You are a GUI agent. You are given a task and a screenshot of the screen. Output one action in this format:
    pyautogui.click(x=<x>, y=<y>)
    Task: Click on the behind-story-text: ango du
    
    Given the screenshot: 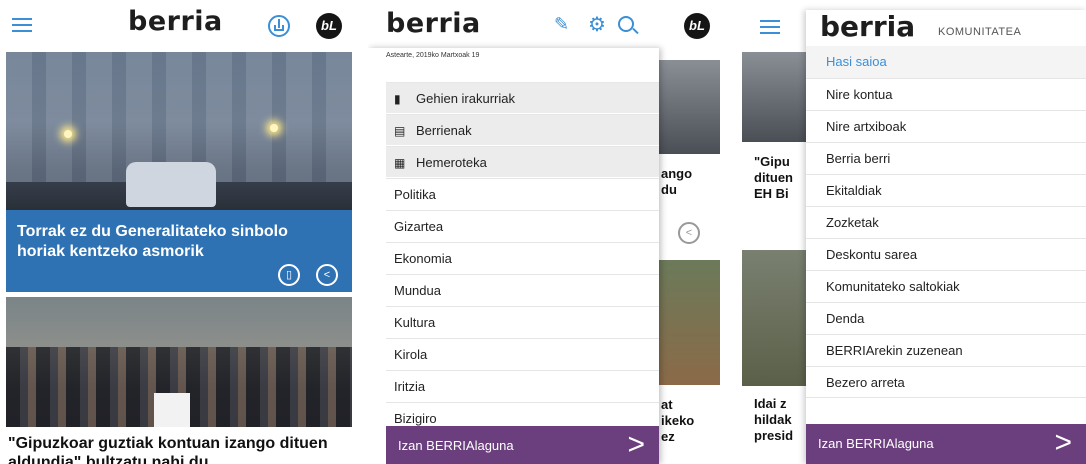 What is the action you would take?
    pyautogui.click(x=677, y=181)
    